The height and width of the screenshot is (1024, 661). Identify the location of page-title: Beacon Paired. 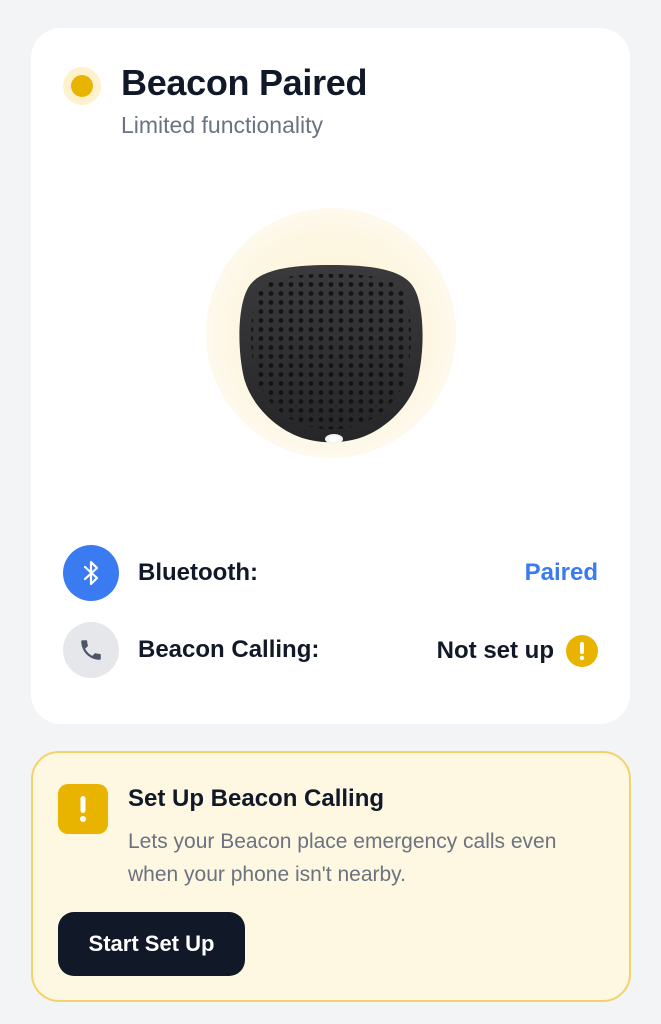
(244, 82).